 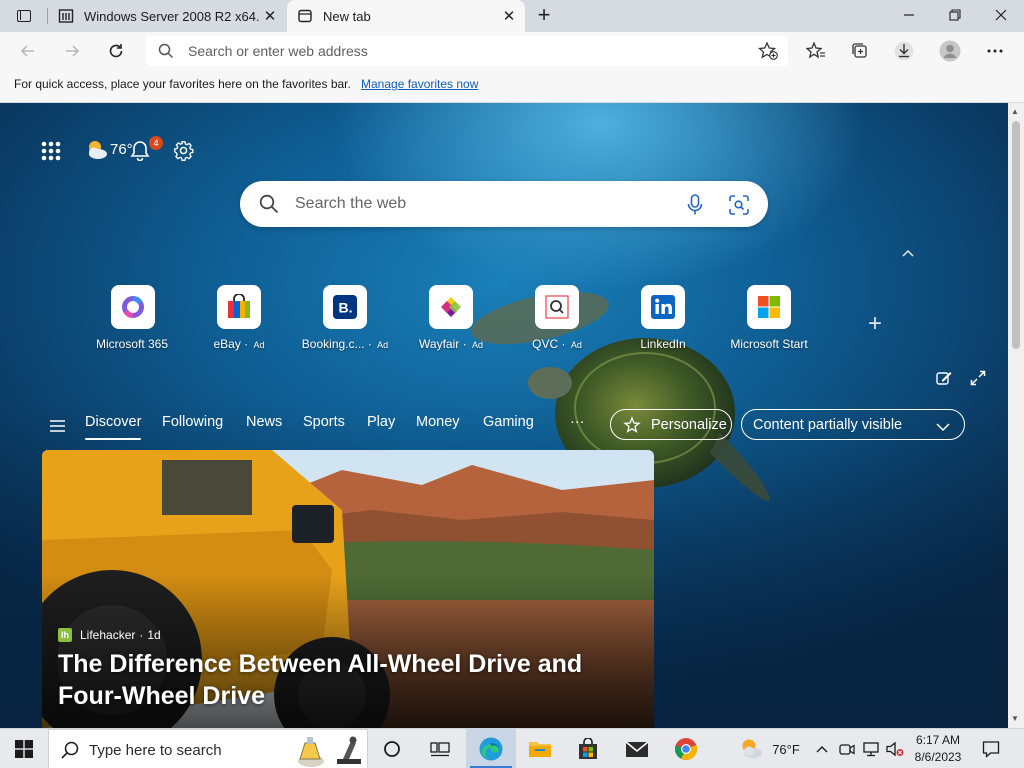 I want to click on feed-tab-sports: Sports, so click(x=324, y=422).